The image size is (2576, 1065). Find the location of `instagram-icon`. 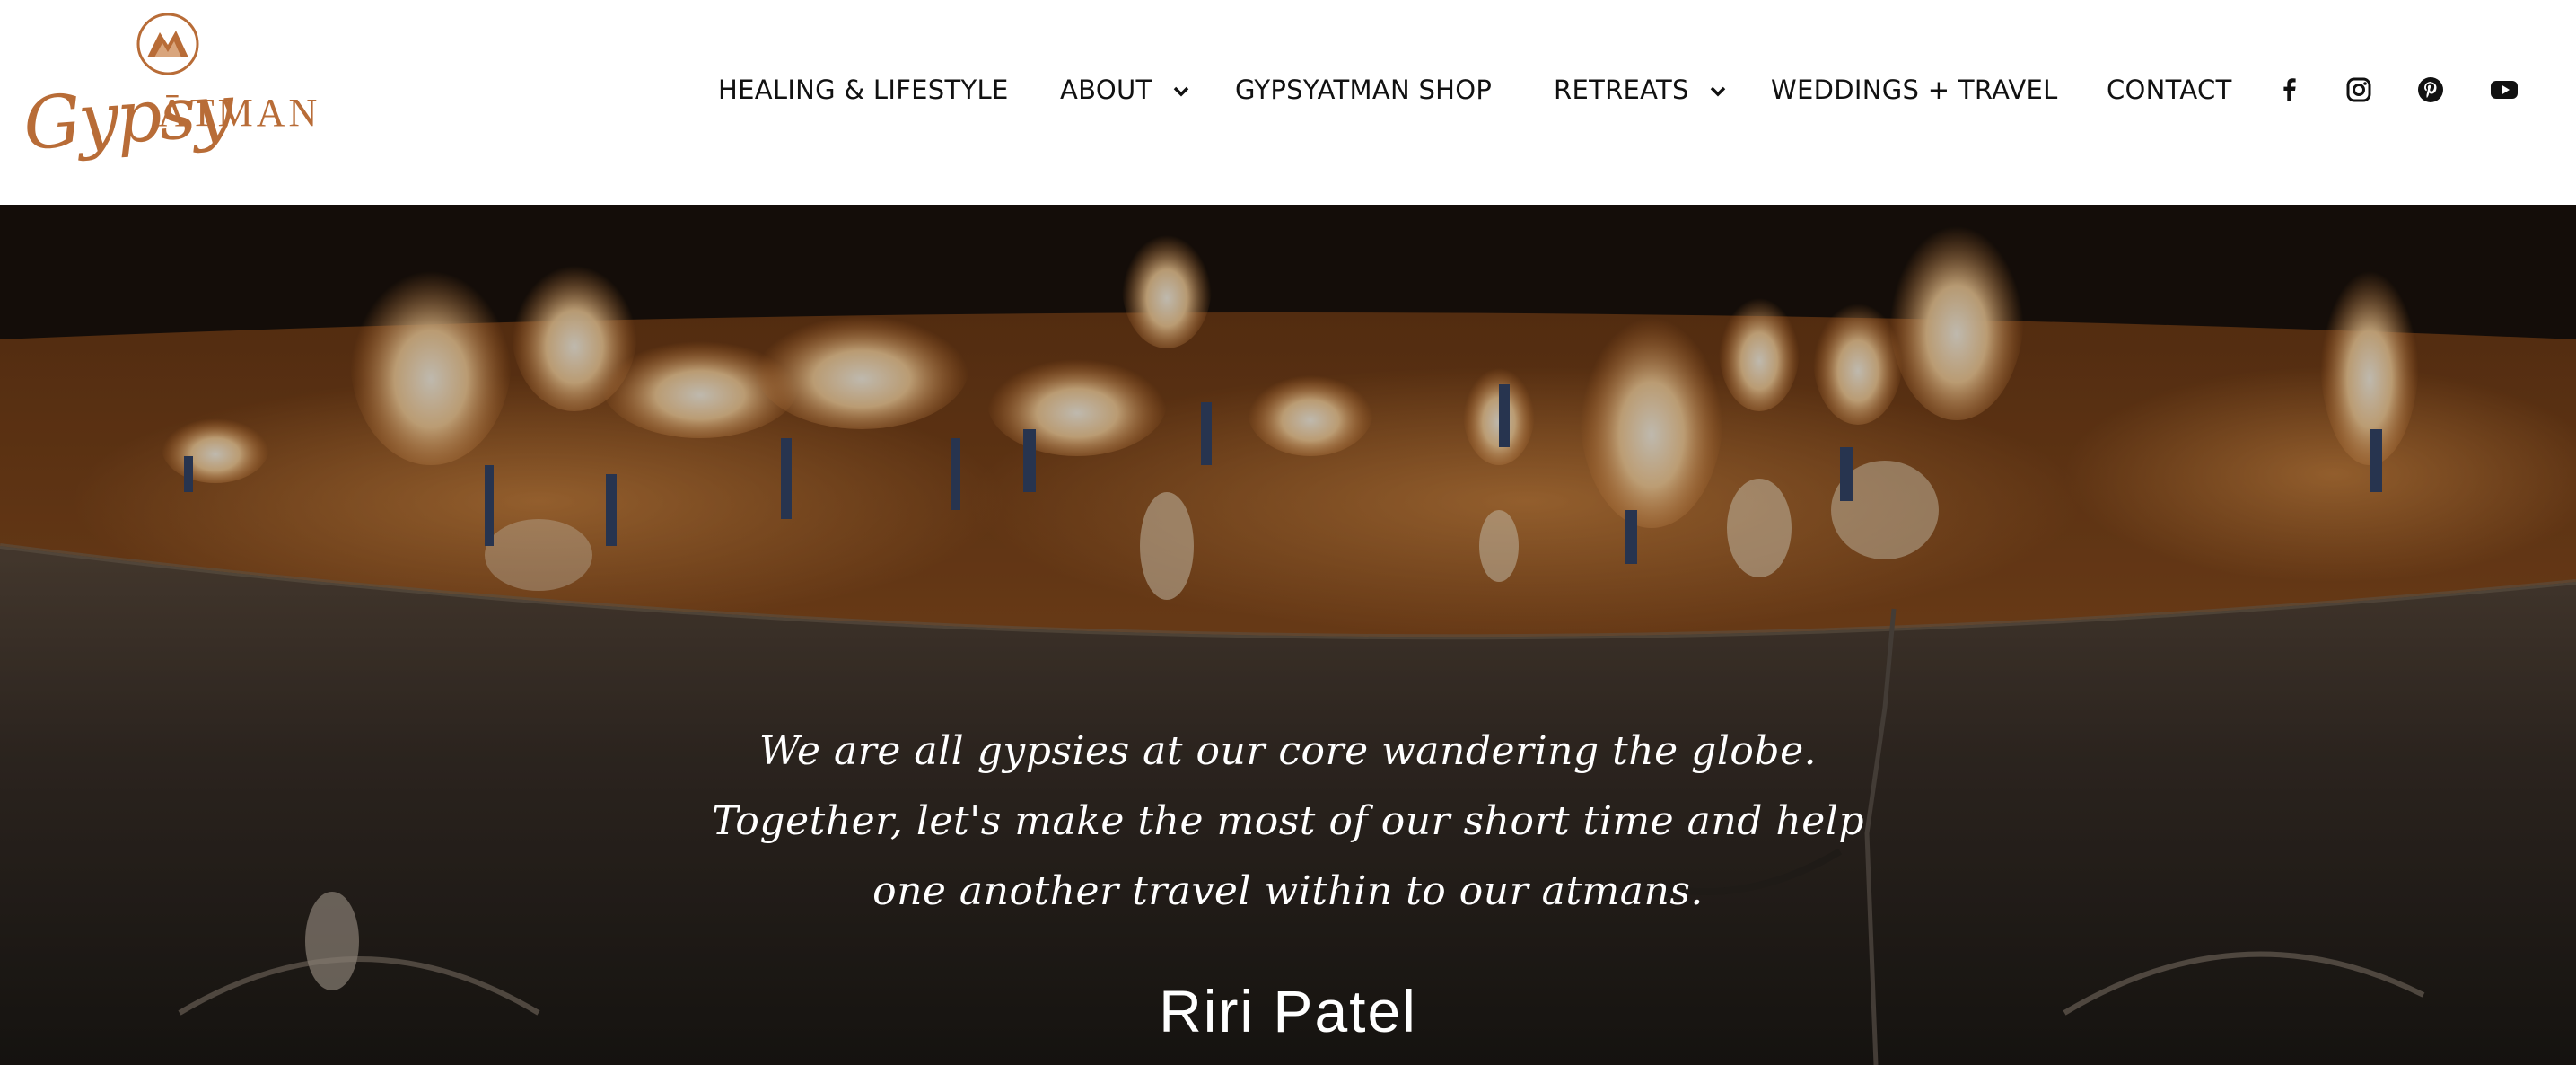

instagram-icon is located at coordinates (2359, 90).